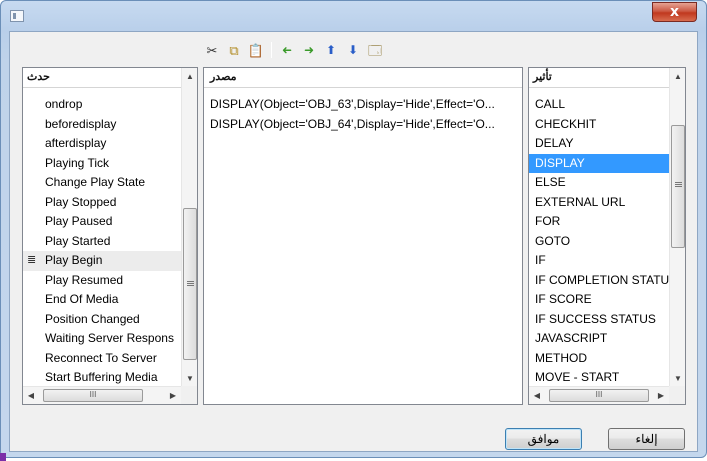  Describe the element at coordinates (563, 299) in the screenshot. I see `action-list-item-label: IF SCORE` at that location.